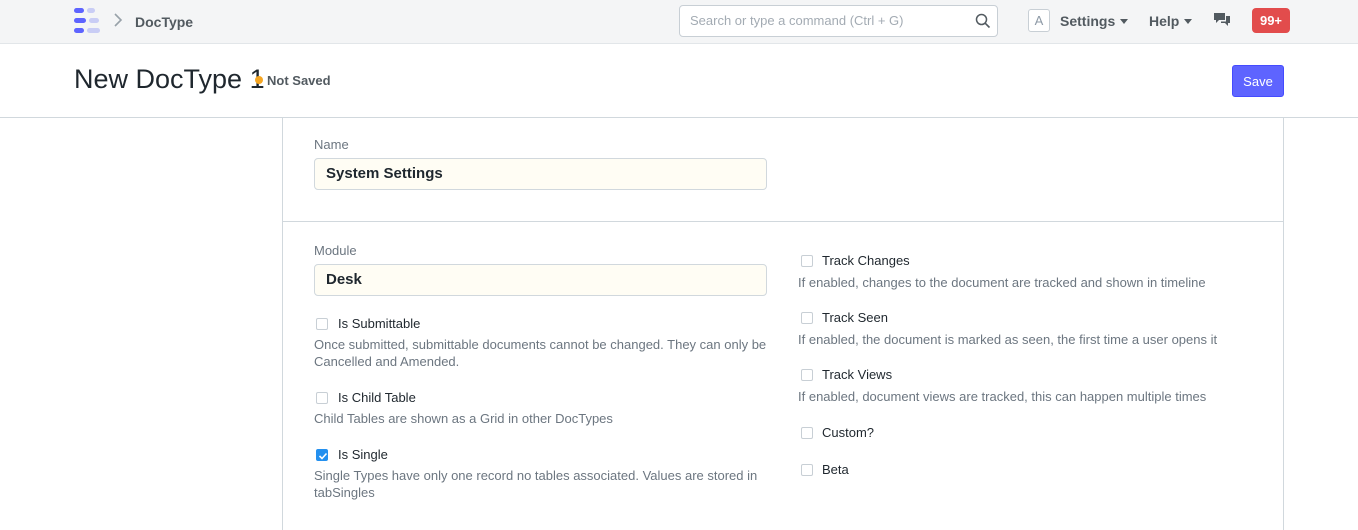  I want to click on help-label: Help, so click(1164, 21).